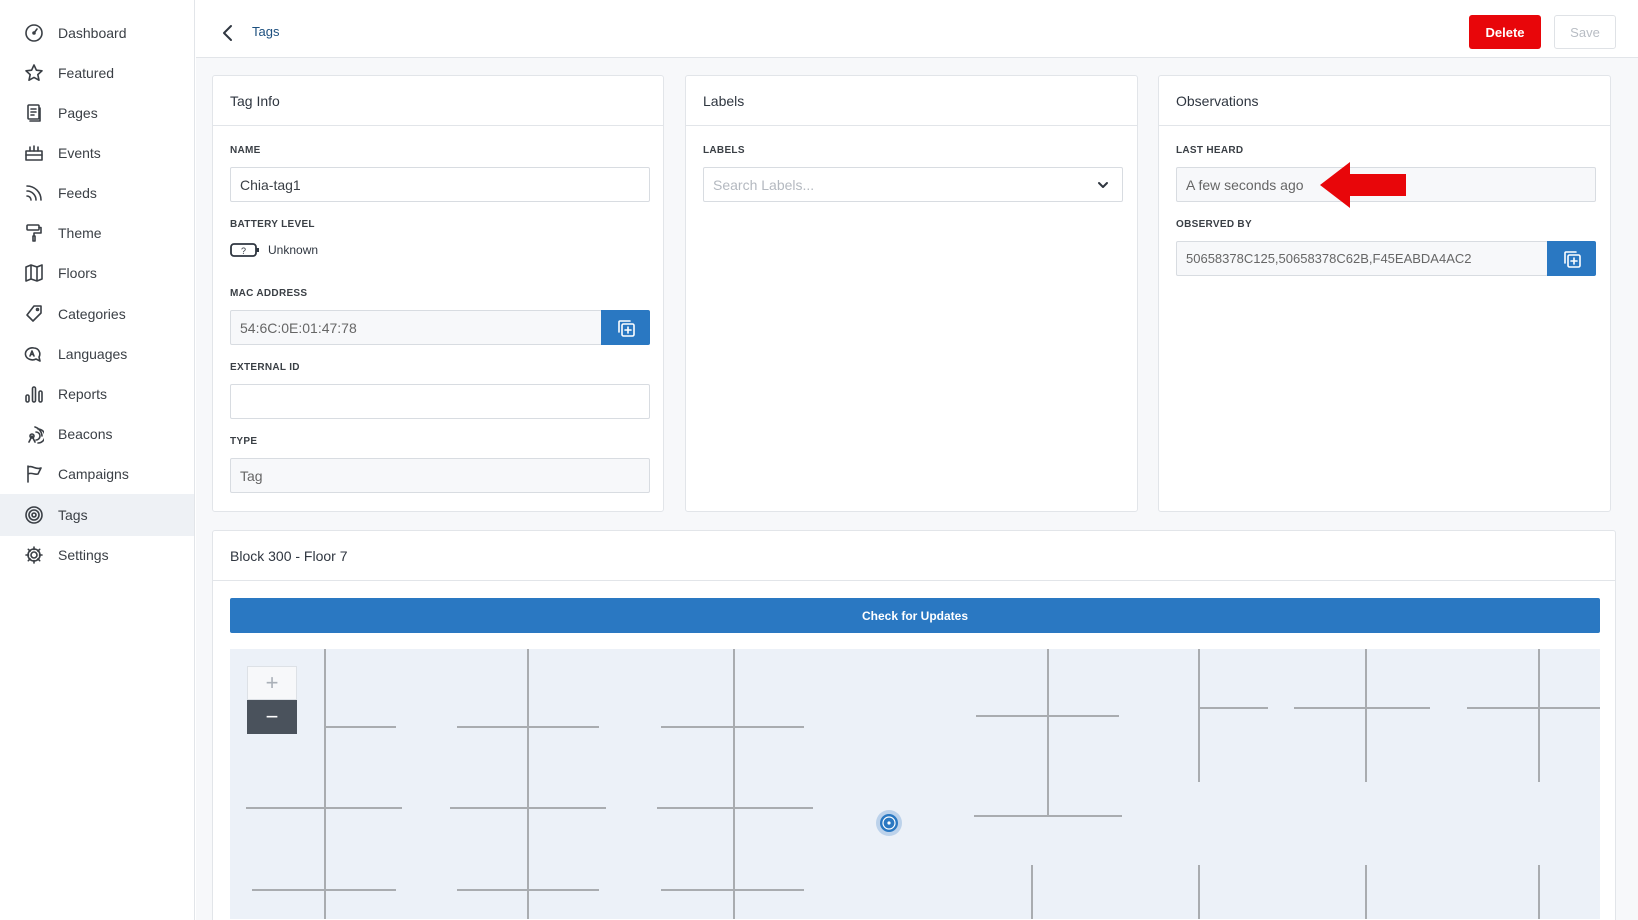 Image resolution: width=1638 pixels, height=920 pixels. What do you see at coordinates (1384, 101) in the screenshot?
I see `card-title: Observations` at bounding box center [1384, 101].